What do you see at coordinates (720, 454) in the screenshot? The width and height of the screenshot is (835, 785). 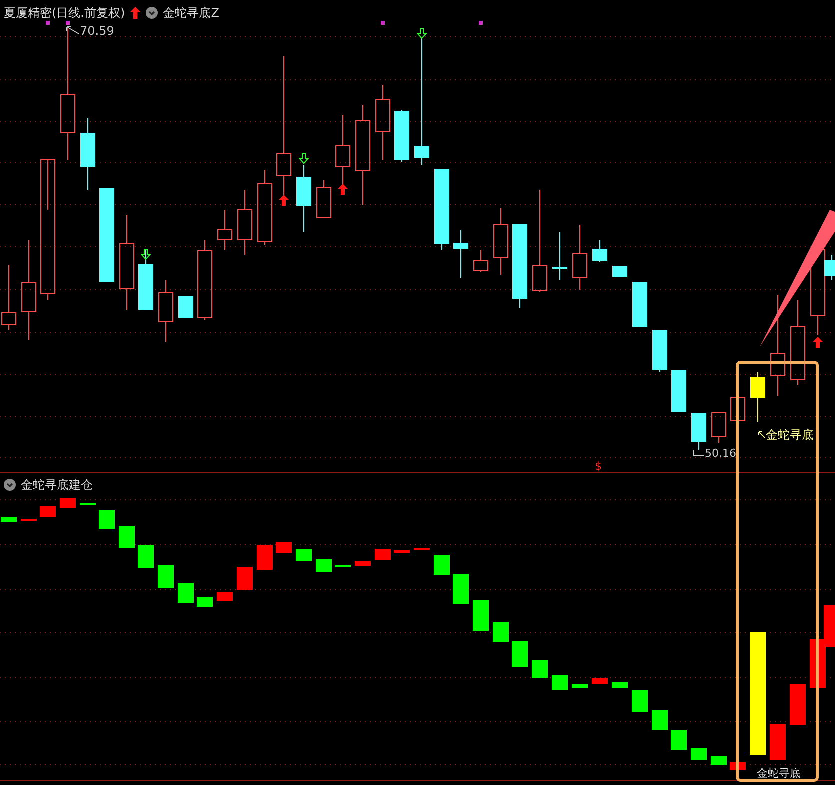 I see `low-price-label: 50.16` at bounding box center [720, 454].